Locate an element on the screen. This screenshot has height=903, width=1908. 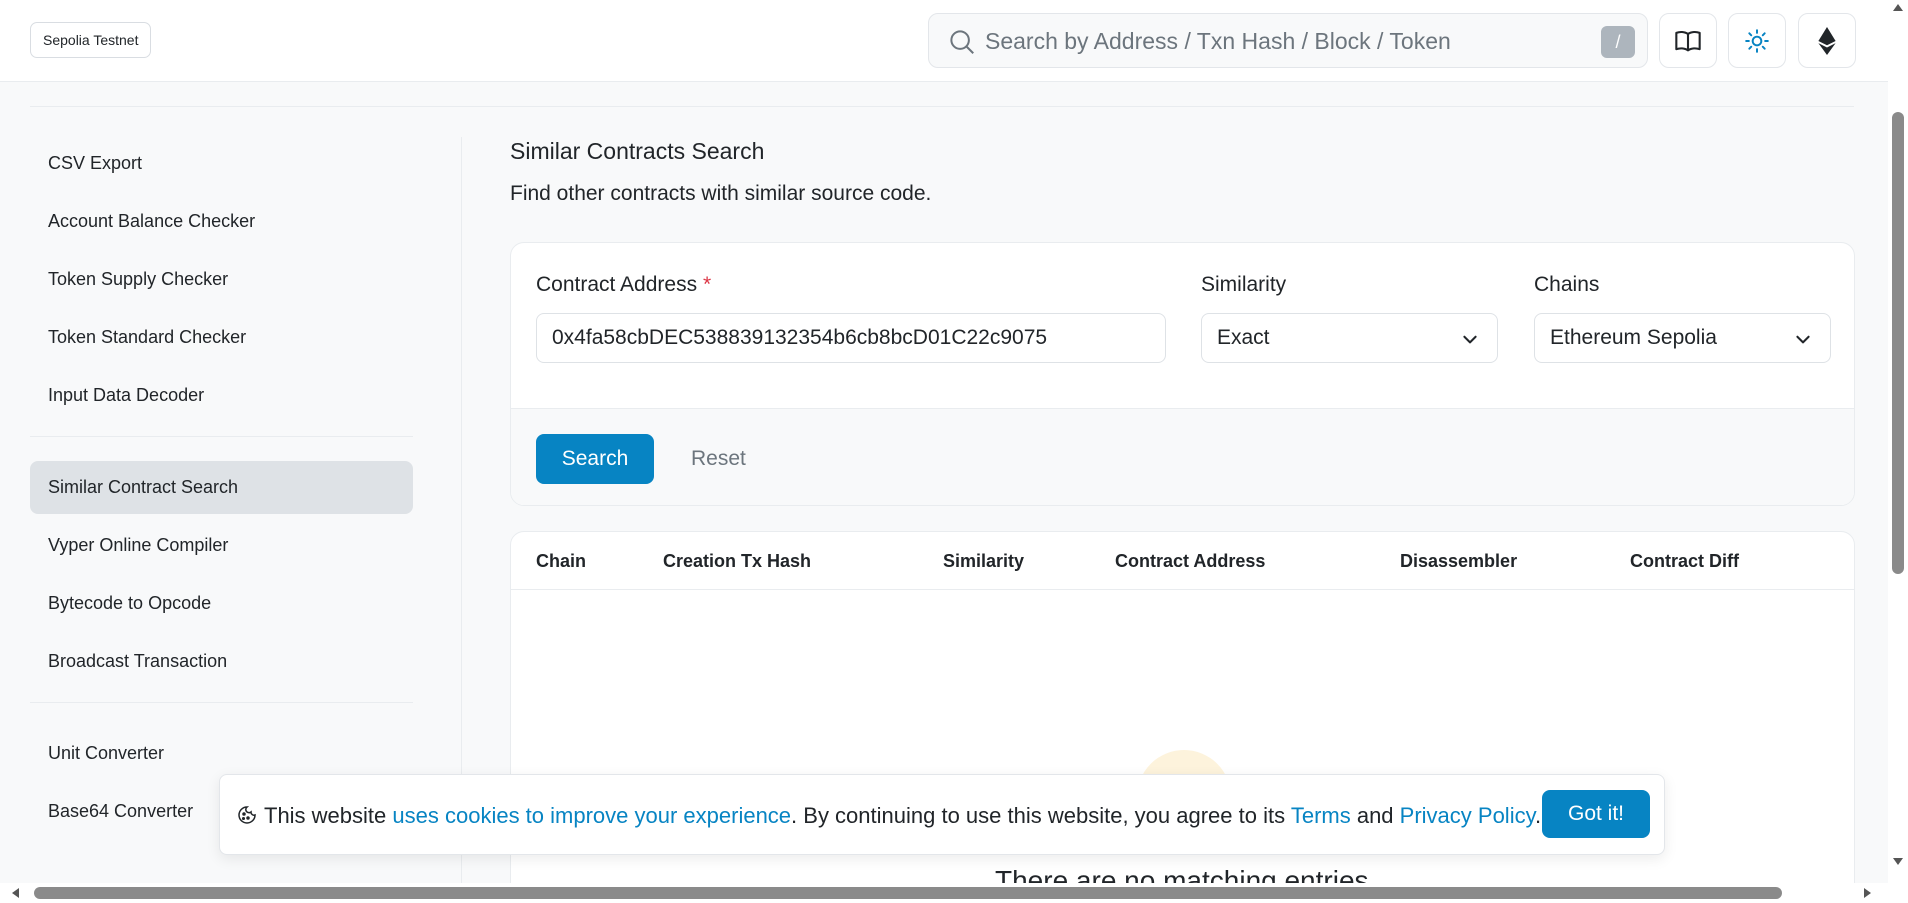
sun-icon is located at coordinates (1757, 40).